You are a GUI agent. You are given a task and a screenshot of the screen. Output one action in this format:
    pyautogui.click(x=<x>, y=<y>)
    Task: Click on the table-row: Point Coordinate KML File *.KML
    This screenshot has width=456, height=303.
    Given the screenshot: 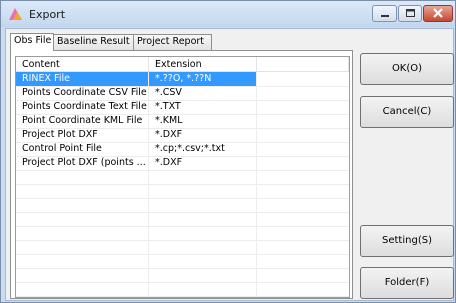 What is the action you would take?
    pyautogui.click(x=182, y=121)
    